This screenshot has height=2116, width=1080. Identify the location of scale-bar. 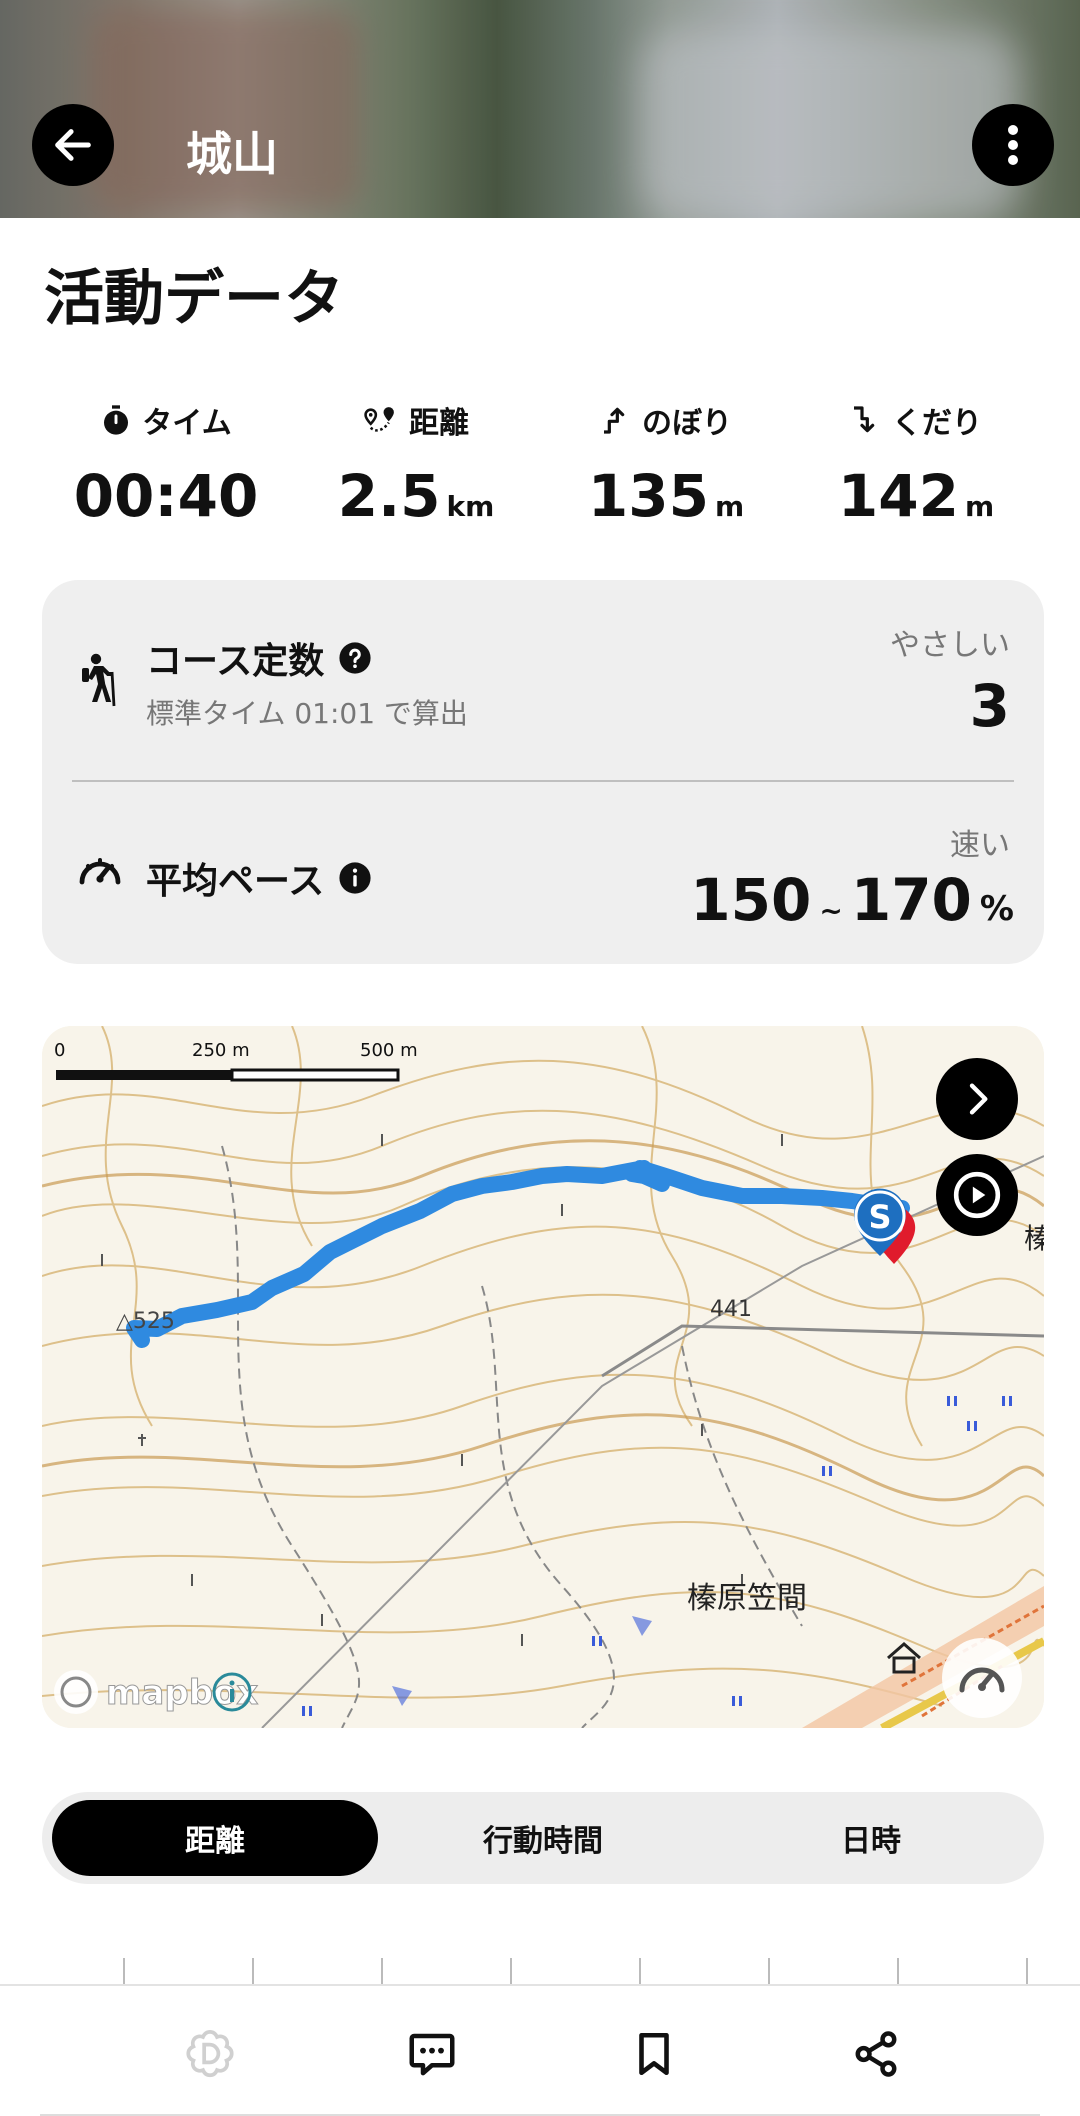
(228, 1075).